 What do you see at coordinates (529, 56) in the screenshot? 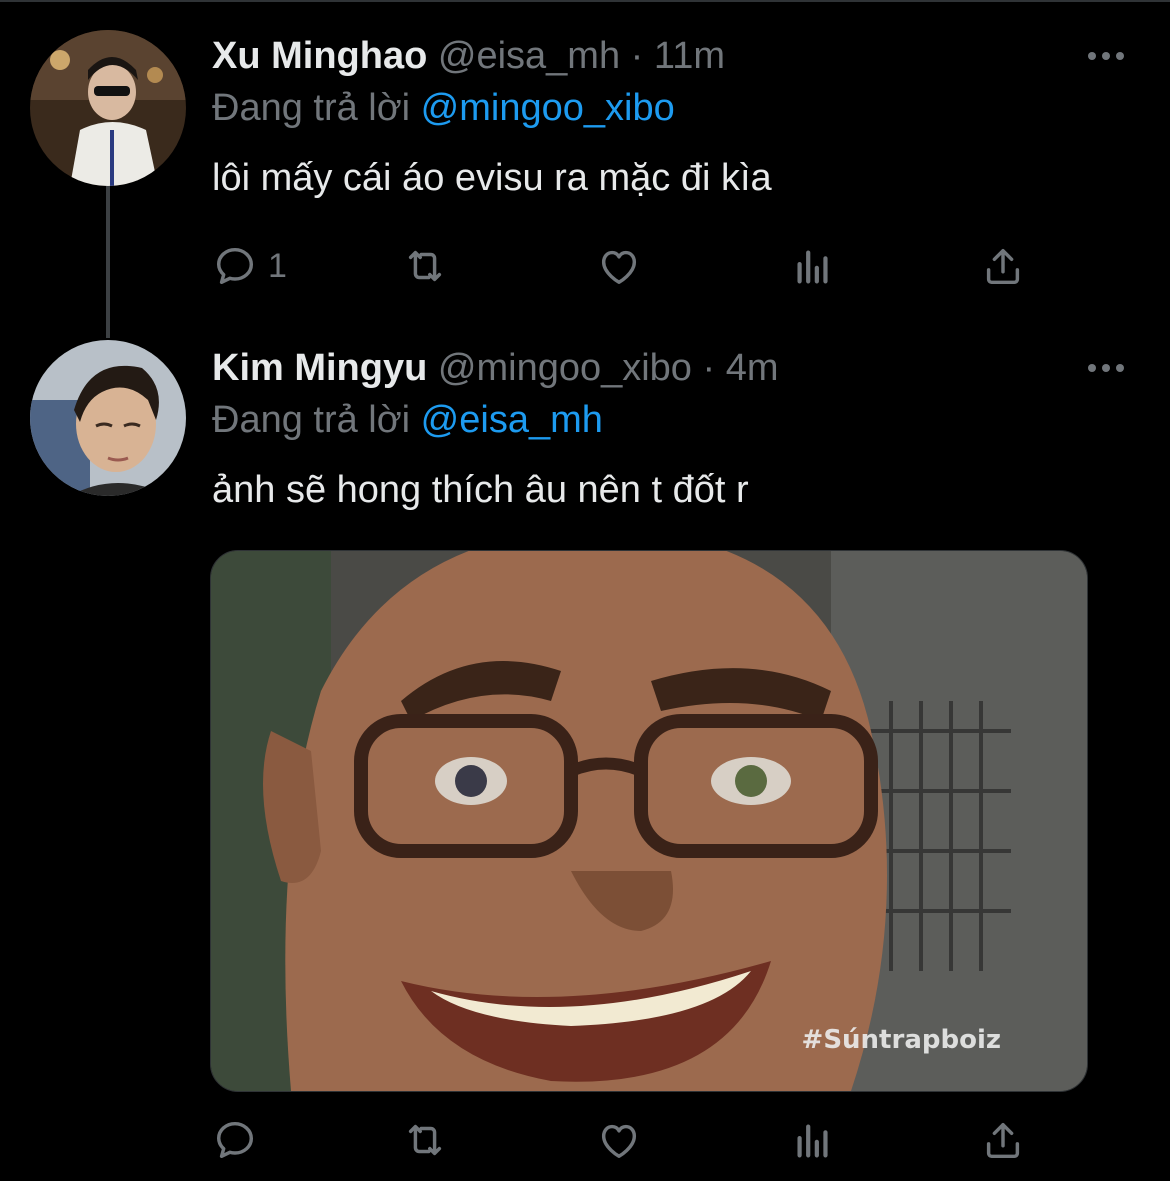
I see `user-handle: @eisa_mh` at bounding box center [529, 56].